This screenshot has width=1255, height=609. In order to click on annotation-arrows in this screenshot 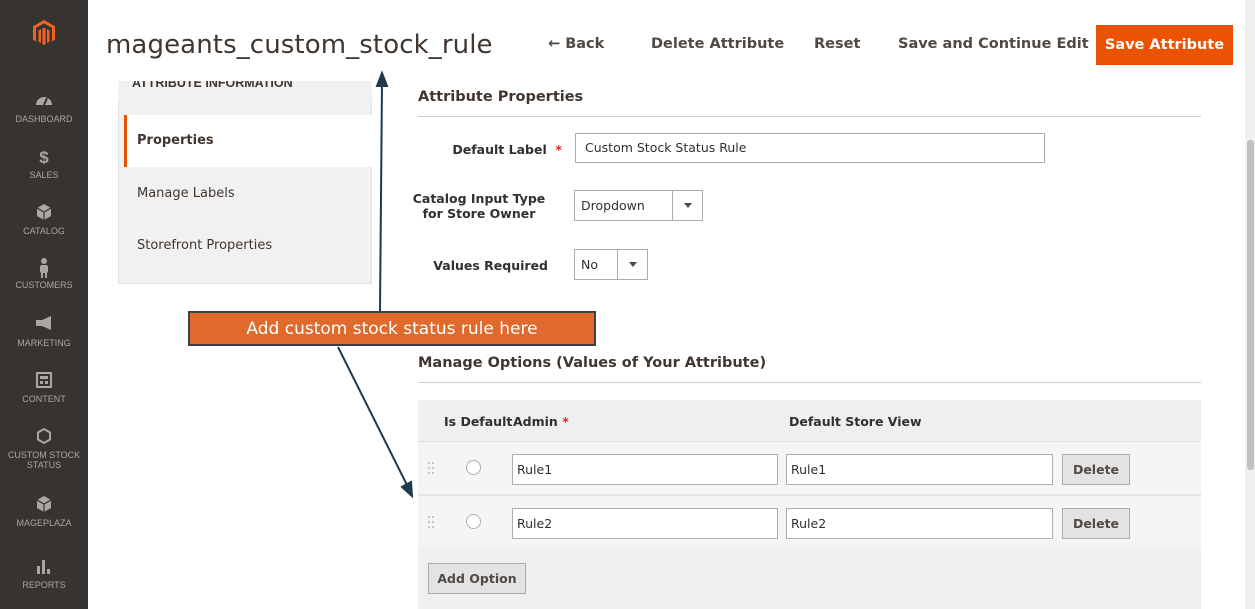, I will do `click(375, 284)`.